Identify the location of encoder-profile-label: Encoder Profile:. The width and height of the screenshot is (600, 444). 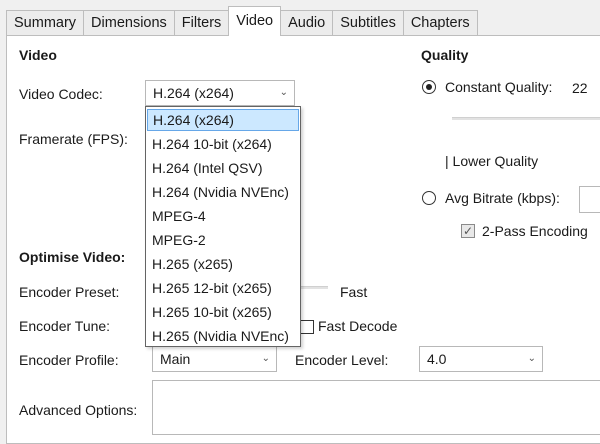
(69, 360).